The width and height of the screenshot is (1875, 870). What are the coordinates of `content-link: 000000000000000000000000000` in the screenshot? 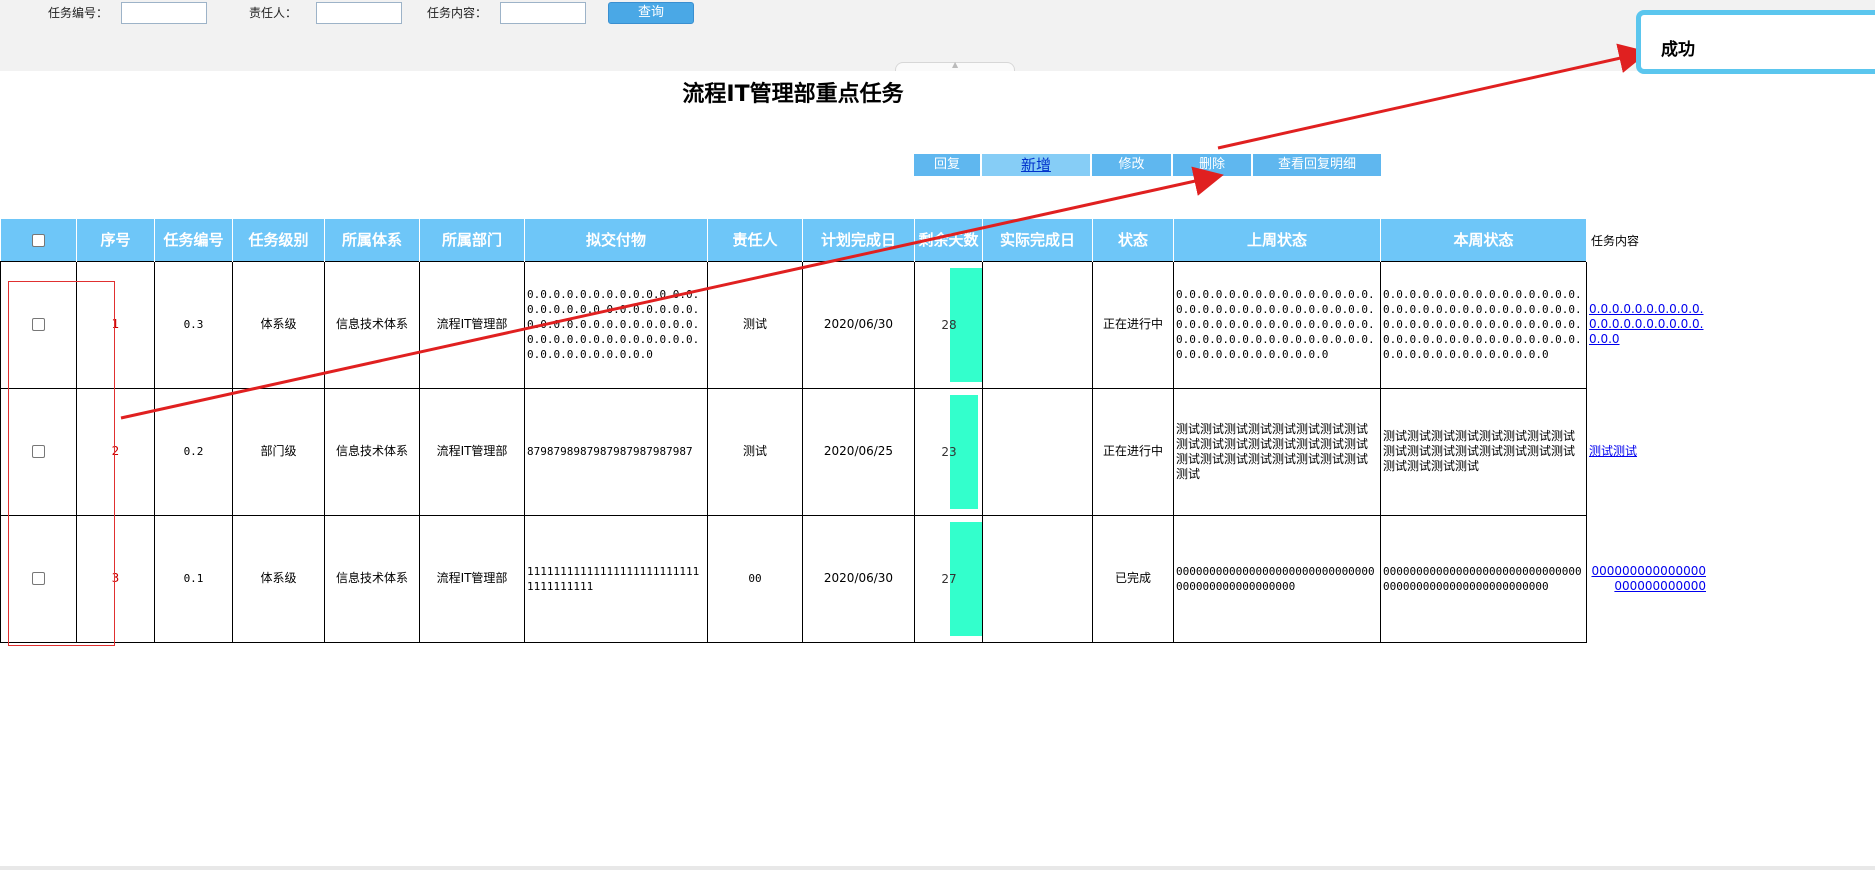 It's located at (1647, 579).